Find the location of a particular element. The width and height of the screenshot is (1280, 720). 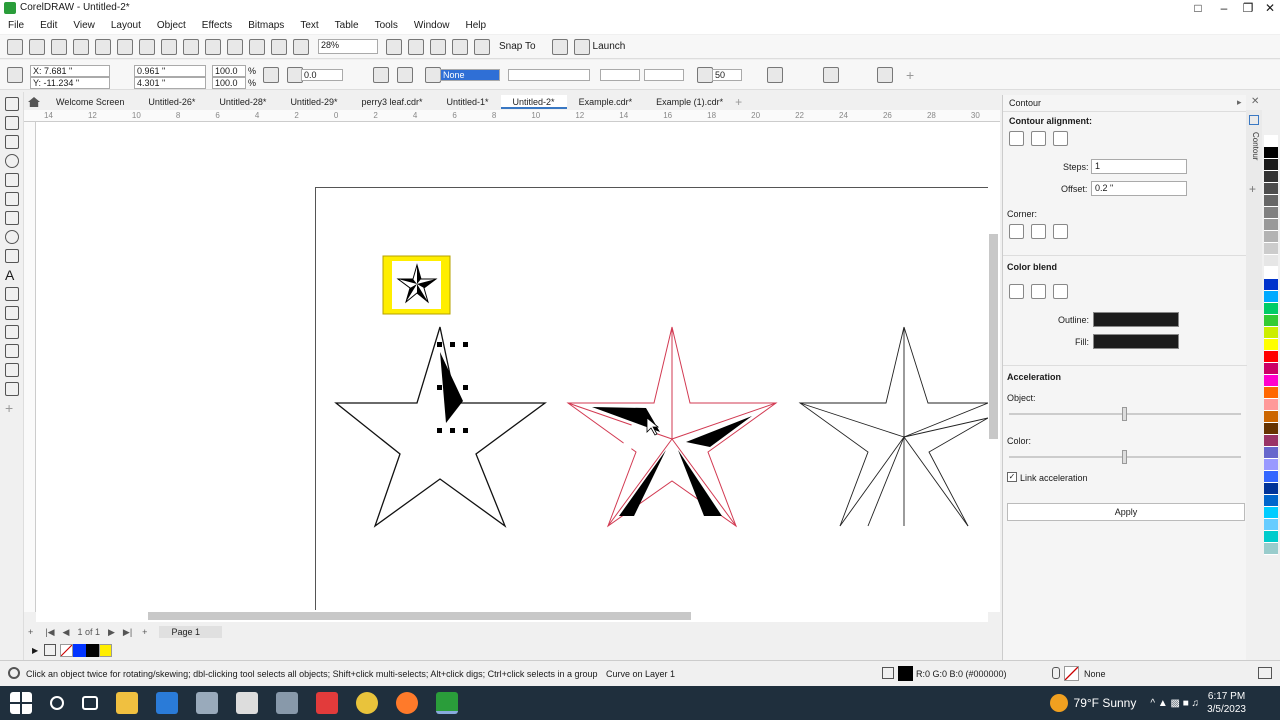

tab-untitled-1: Untitled-1* is located at coordinates (468, 102).